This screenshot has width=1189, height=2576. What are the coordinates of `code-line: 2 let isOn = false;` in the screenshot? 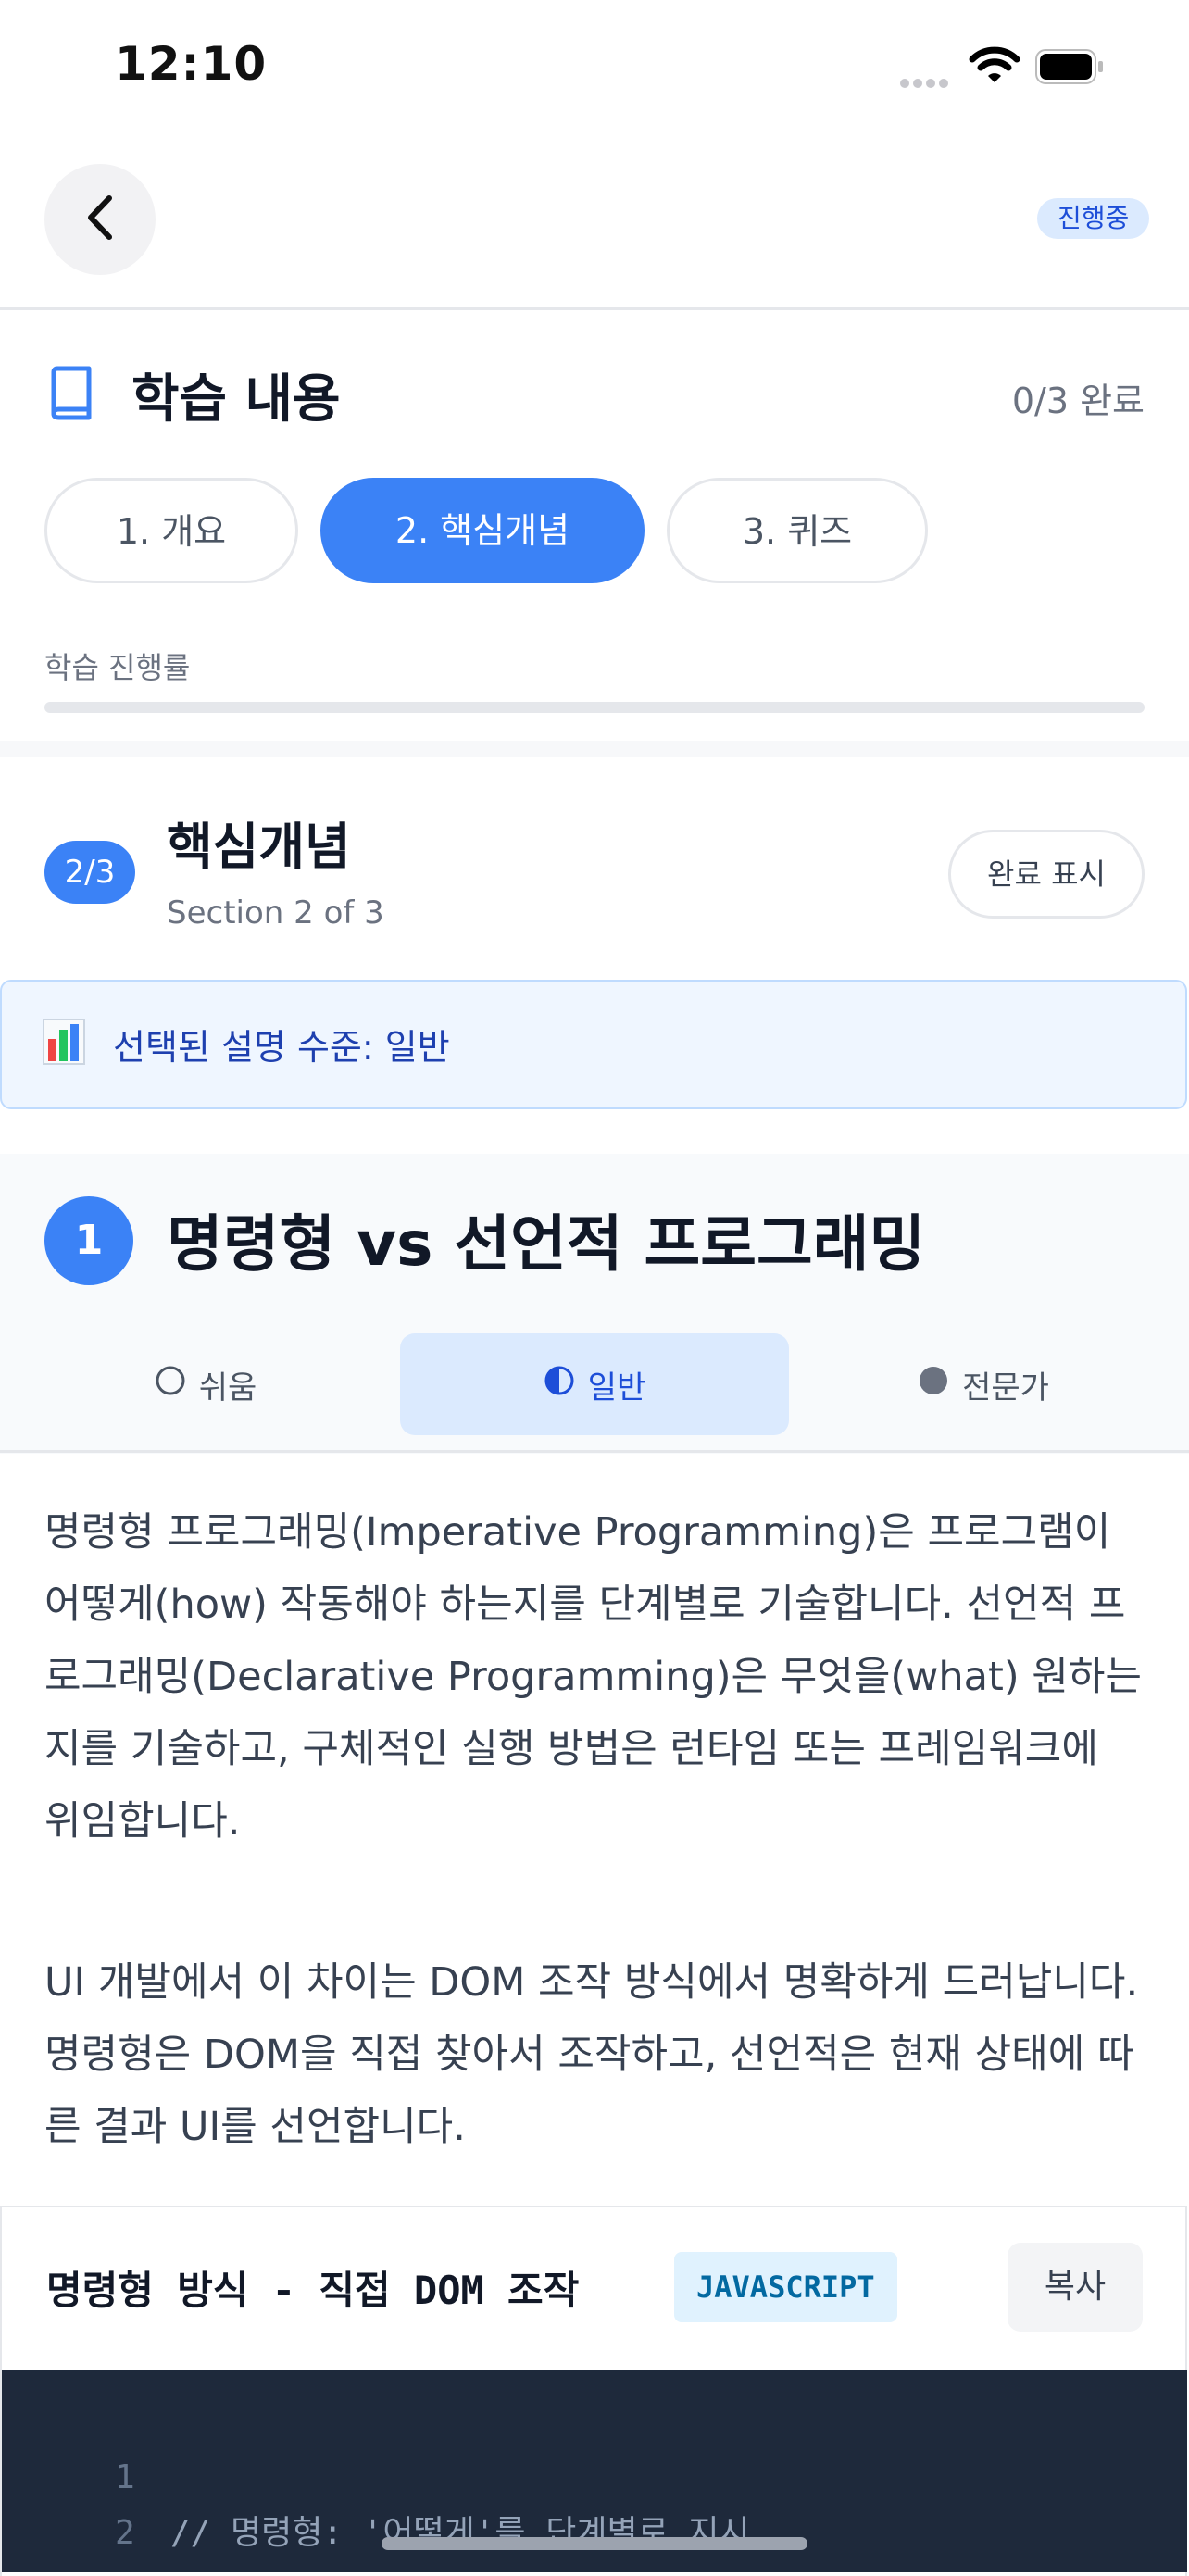 It's located at (594, 2511).